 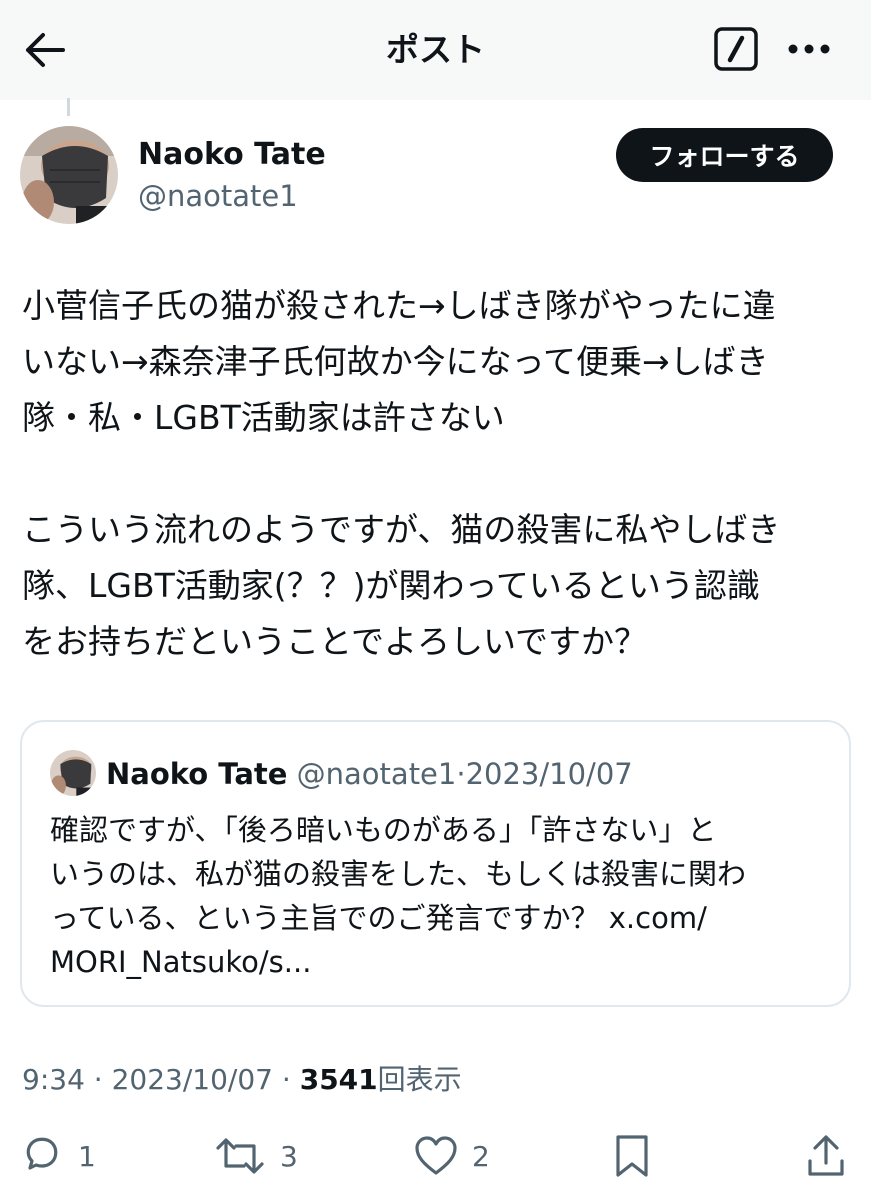 What do you see at coordinates (395, 361) in the screenshot?
I see `post-line: いない→森奈津子氏何故か今になって便乗→しばき` at bounding box center [395, 361].